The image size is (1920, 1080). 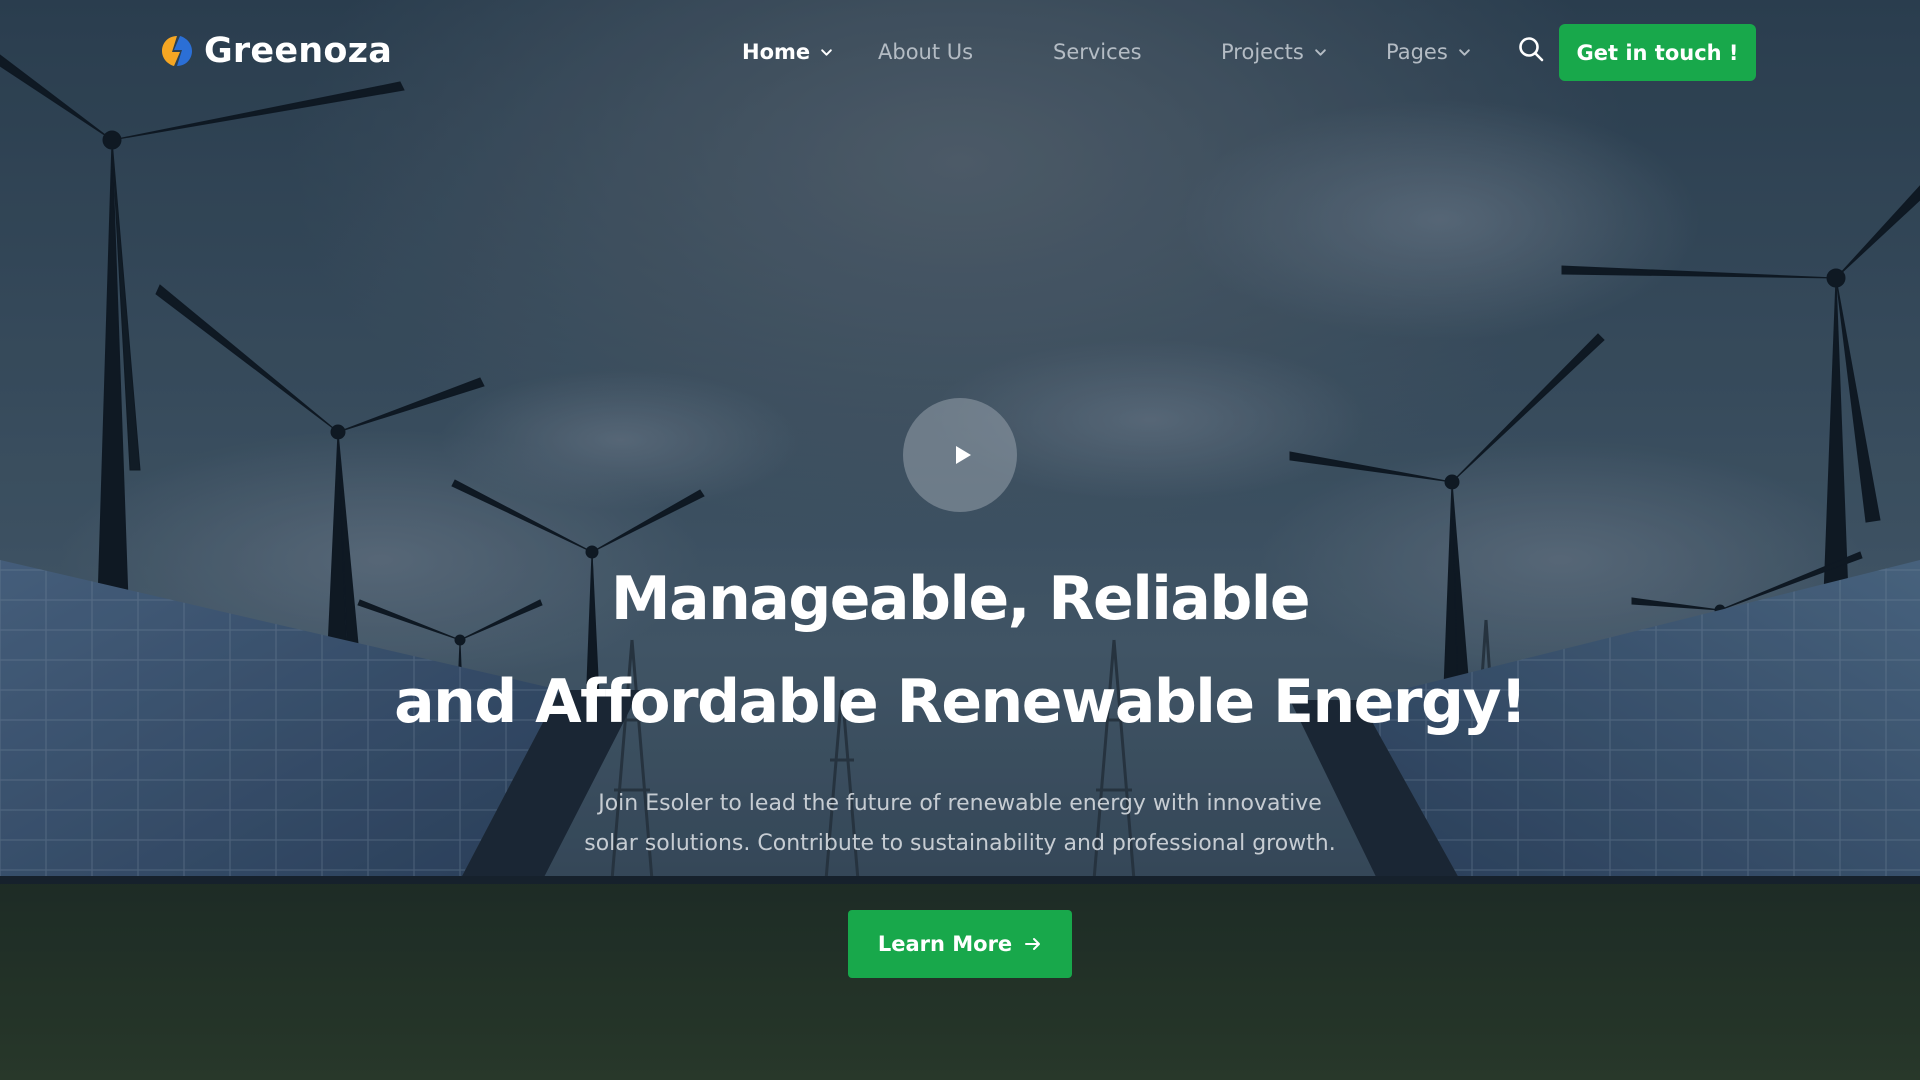 I want to click on hero-title-line-2: and Affordable Renewable Energy!, so click(x=960, y=702).